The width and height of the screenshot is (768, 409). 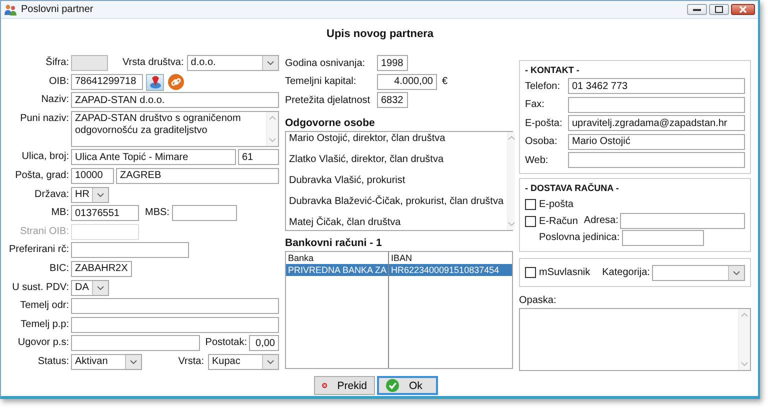 I want to click on field-label: Kategorija:, so click(x=626, y=273).